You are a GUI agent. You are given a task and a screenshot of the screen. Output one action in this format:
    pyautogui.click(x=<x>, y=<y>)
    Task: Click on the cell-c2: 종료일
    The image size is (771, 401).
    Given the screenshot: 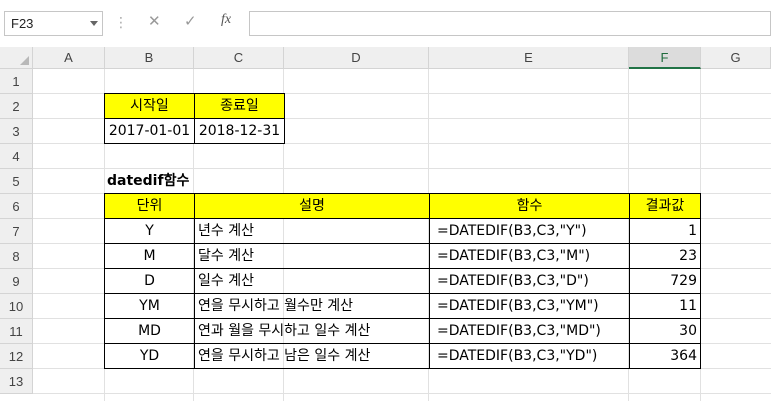 What is the action you would take?
    pyautogui.click(x=239, y=106)
    